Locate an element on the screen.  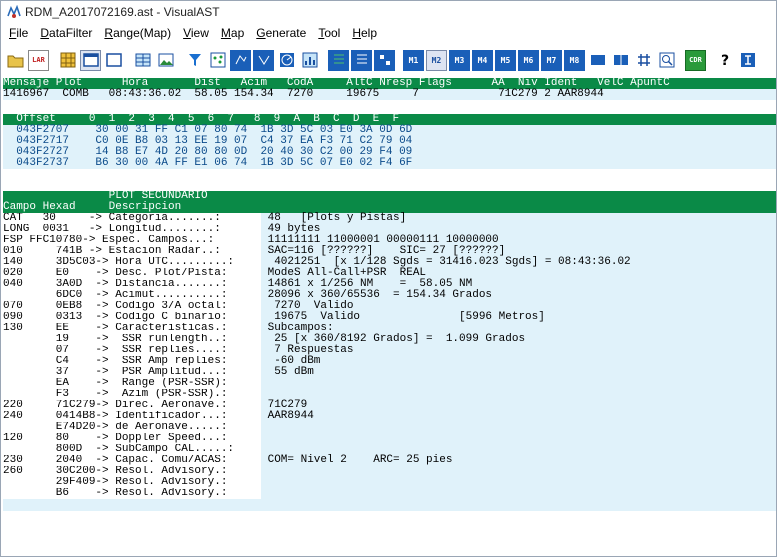
field-code-description: 07 -> SSR replies....: is located at coordinates (115, 350).